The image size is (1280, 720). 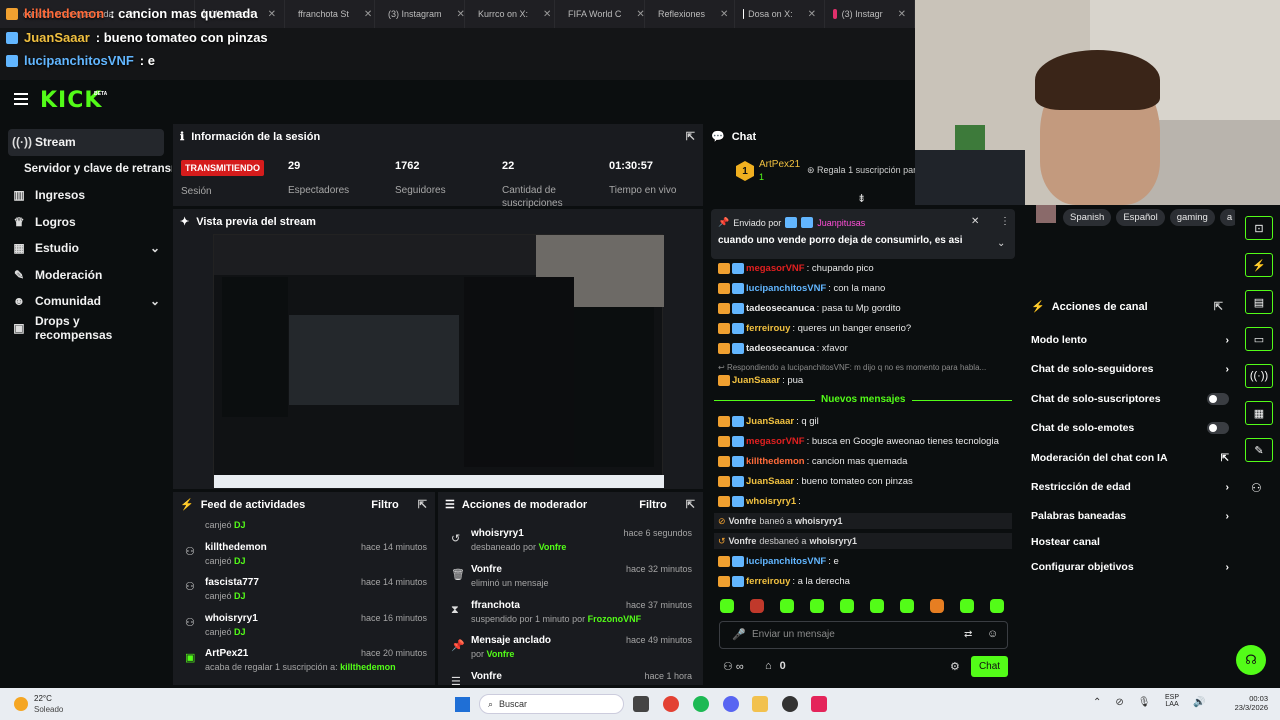 I want to click on channel-action-option: Palabras baneadas ›, so click(x=1130, y=516).